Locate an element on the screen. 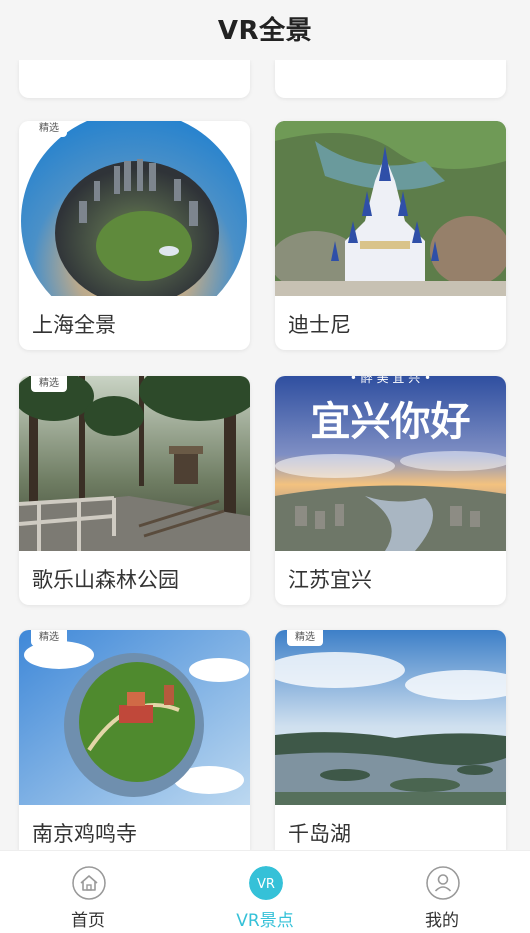 This screenshot has height=933, width=530. scenic-card-shanghai: 精选 上海全景 is located at coordinates (134, 235).